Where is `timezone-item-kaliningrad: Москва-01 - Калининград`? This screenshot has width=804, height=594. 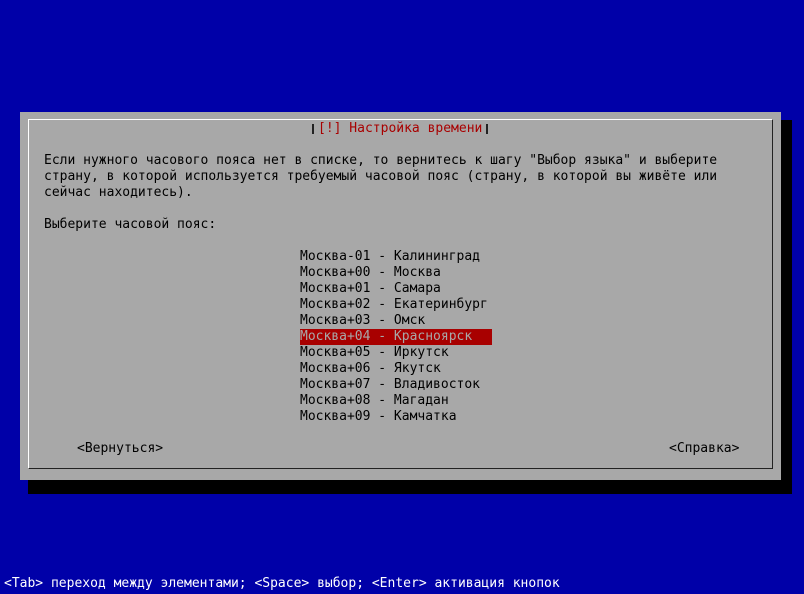
timezone-item-kaliningrad: Москва-01 - Калининград is located at coordinates (396, 257).